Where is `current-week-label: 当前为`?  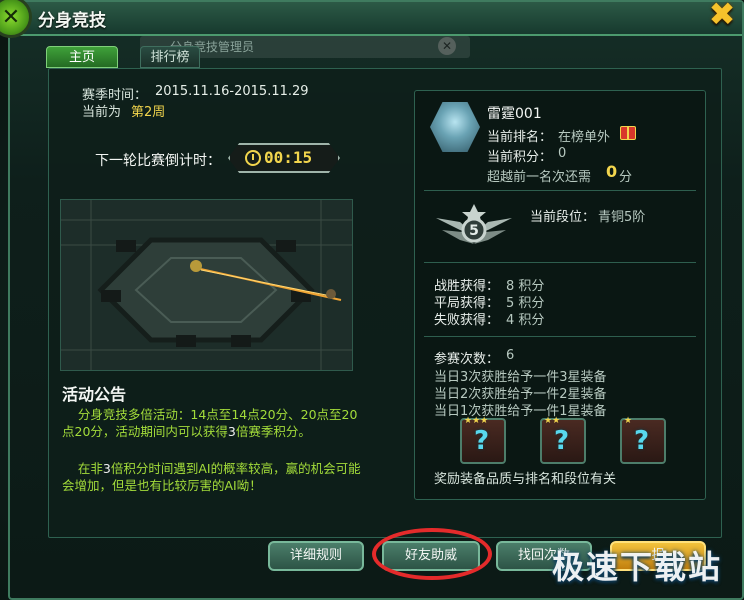
current-week-label: 当前为 is located at coordinates (102, 112).